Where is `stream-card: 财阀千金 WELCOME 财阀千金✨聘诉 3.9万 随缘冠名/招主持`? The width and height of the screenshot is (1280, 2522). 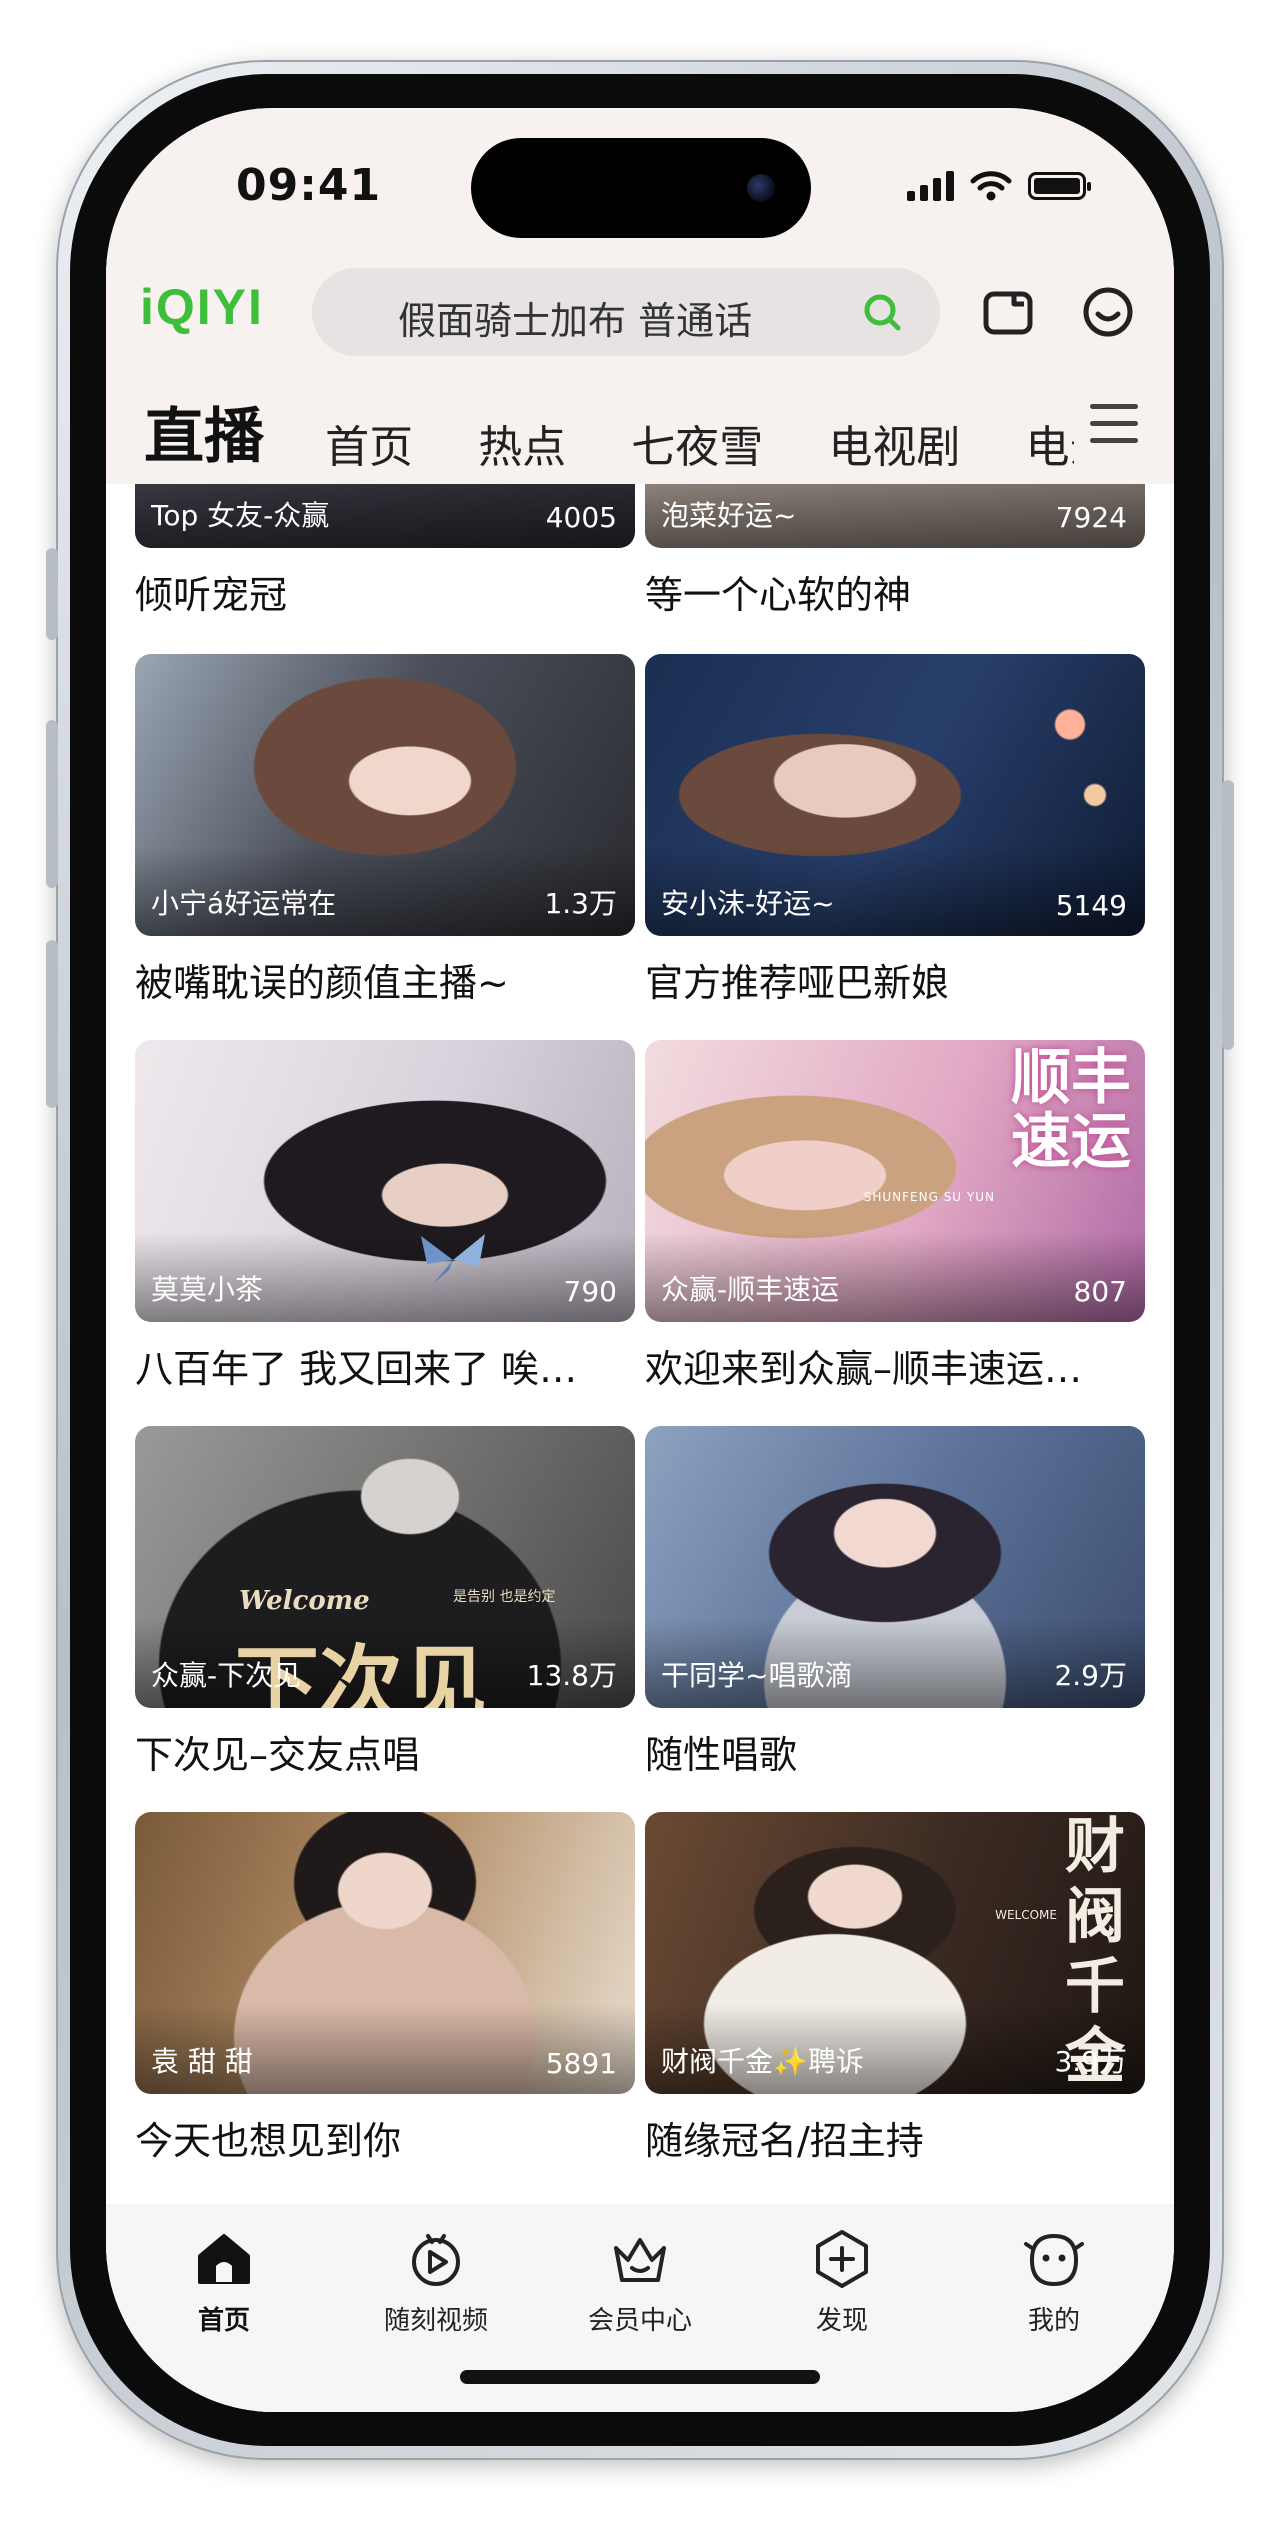
stream-card: 财阀千金 WELCOME 财阀千金✨聘诉 3.9万 随缘冠名/招主持 is located at coordinates (895, 1988).